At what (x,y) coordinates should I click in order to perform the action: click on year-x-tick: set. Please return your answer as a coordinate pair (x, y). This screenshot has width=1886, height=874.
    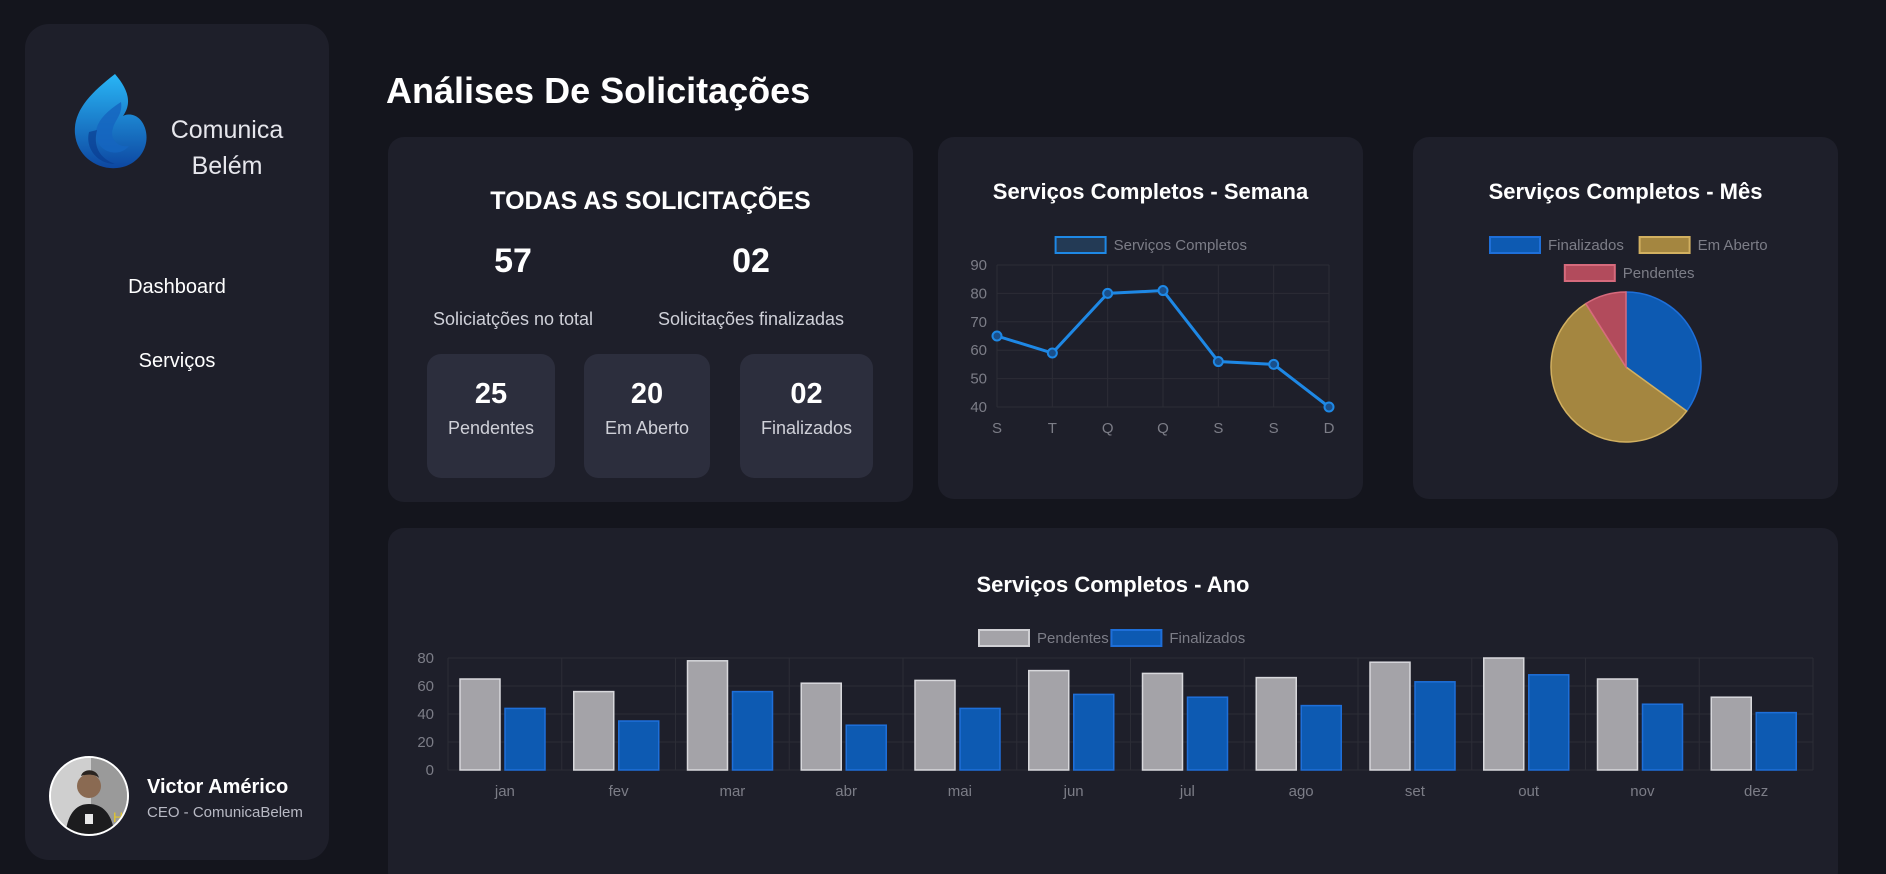
    Looking at the image, I should click on (1415, 791).